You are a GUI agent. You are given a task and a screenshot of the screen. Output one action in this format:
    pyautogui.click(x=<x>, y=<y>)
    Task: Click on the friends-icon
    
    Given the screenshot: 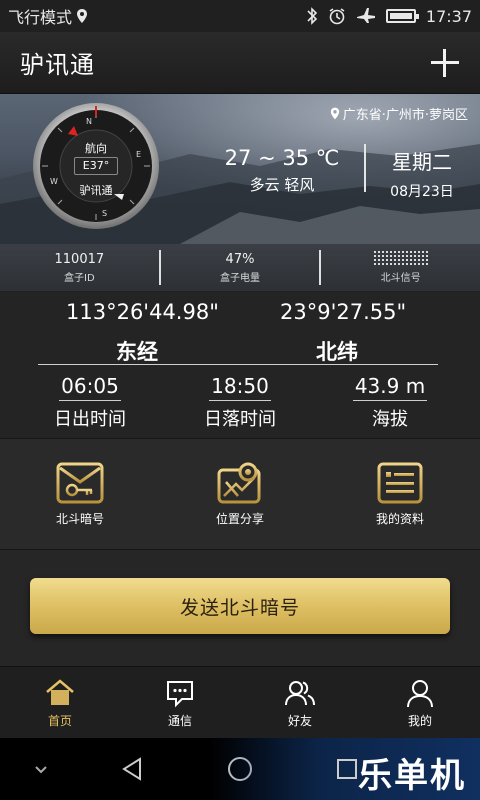 What is the action you would take?
    pyautogui.click(x=300, y=692)
    